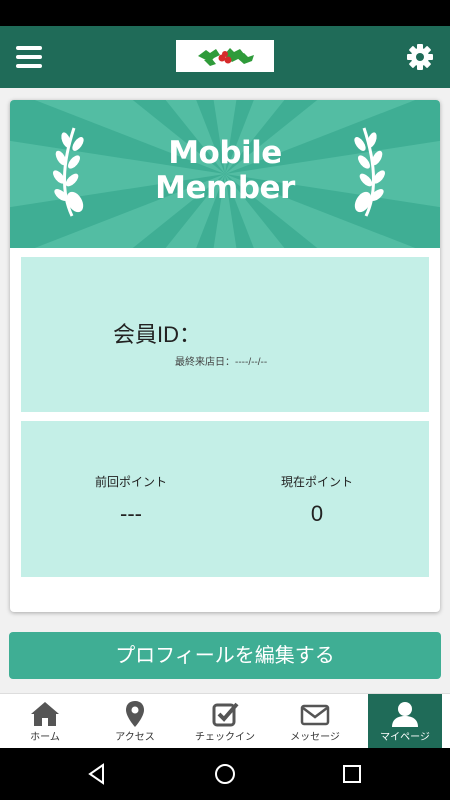 The image size is (450, 800). I want to click on home-circle-icon, so click(225, 774).